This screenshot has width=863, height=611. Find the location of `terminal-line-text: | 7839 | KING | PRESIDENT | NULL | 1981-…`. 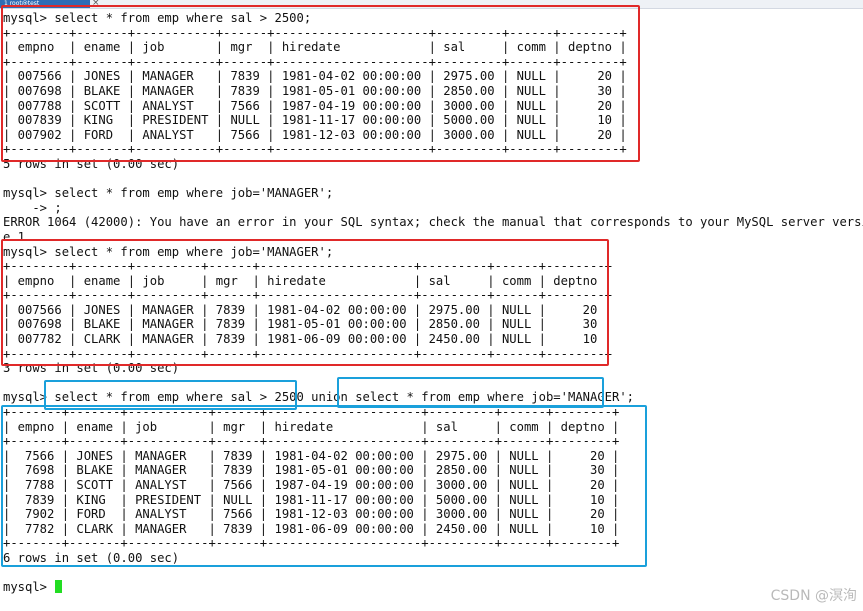

terminal-line-text: | 7839 | KING | PRESIDENT | NULL | 1981-… is located at coordinates (311, 499).